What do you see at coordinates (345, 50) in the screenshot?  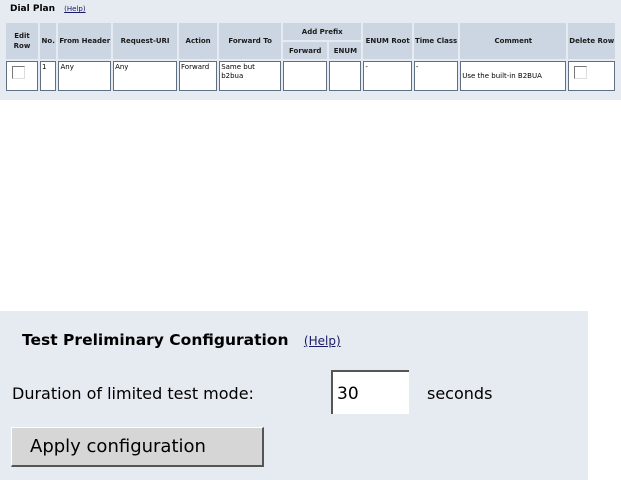 I see `col-header-prefix-enum: ENUM` at bounding box center [345, 50].